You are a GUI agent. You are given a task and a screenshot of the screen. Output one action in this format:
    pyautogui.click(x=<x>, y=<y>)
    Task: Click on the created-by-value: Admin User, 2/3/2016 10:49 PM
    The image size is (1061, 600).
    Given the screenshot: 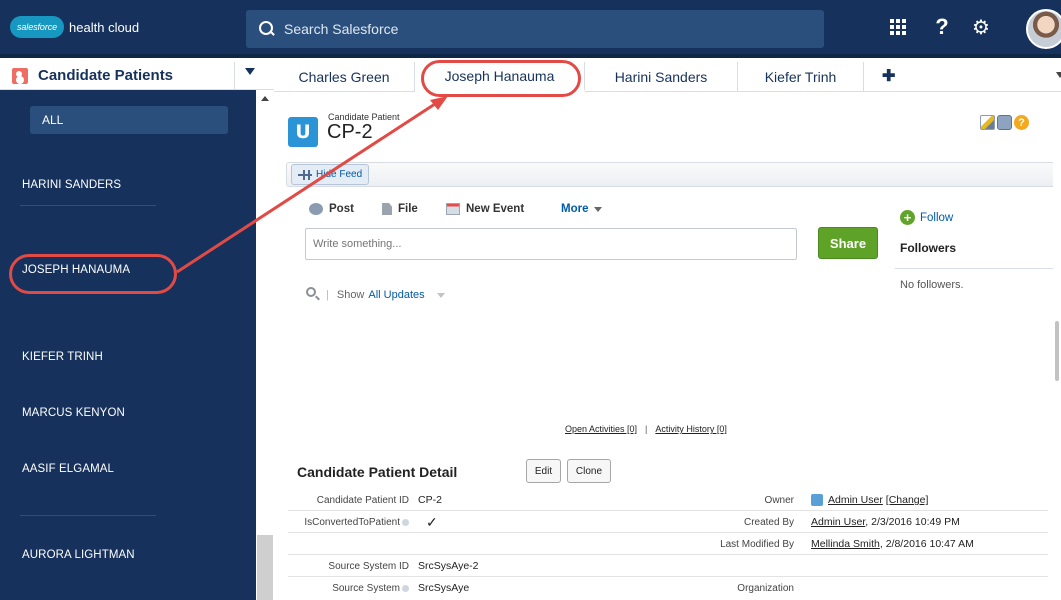 What is the action you would take?
    pyautogui.click(x=885, y=522)
    